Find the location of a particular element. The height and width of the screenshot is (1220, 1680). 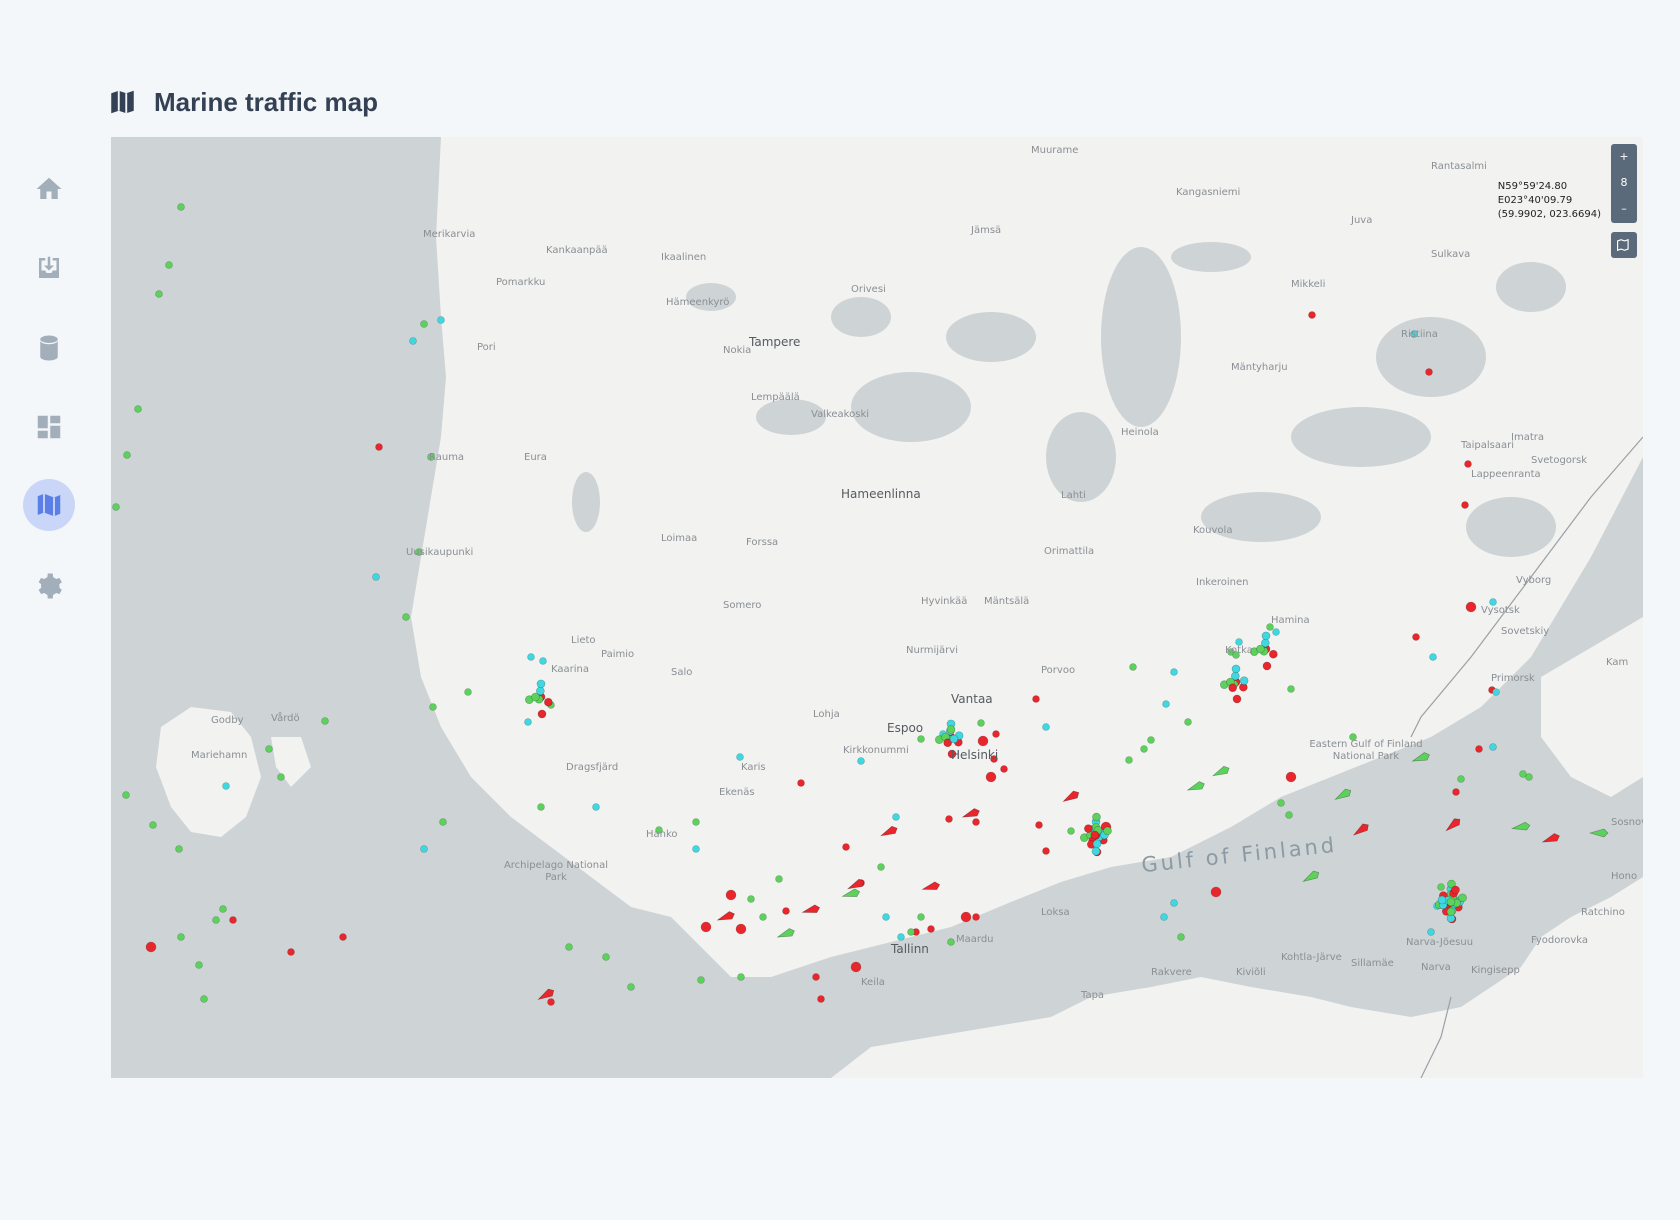

sidebar-item-map is located at coordinates (49, 505).